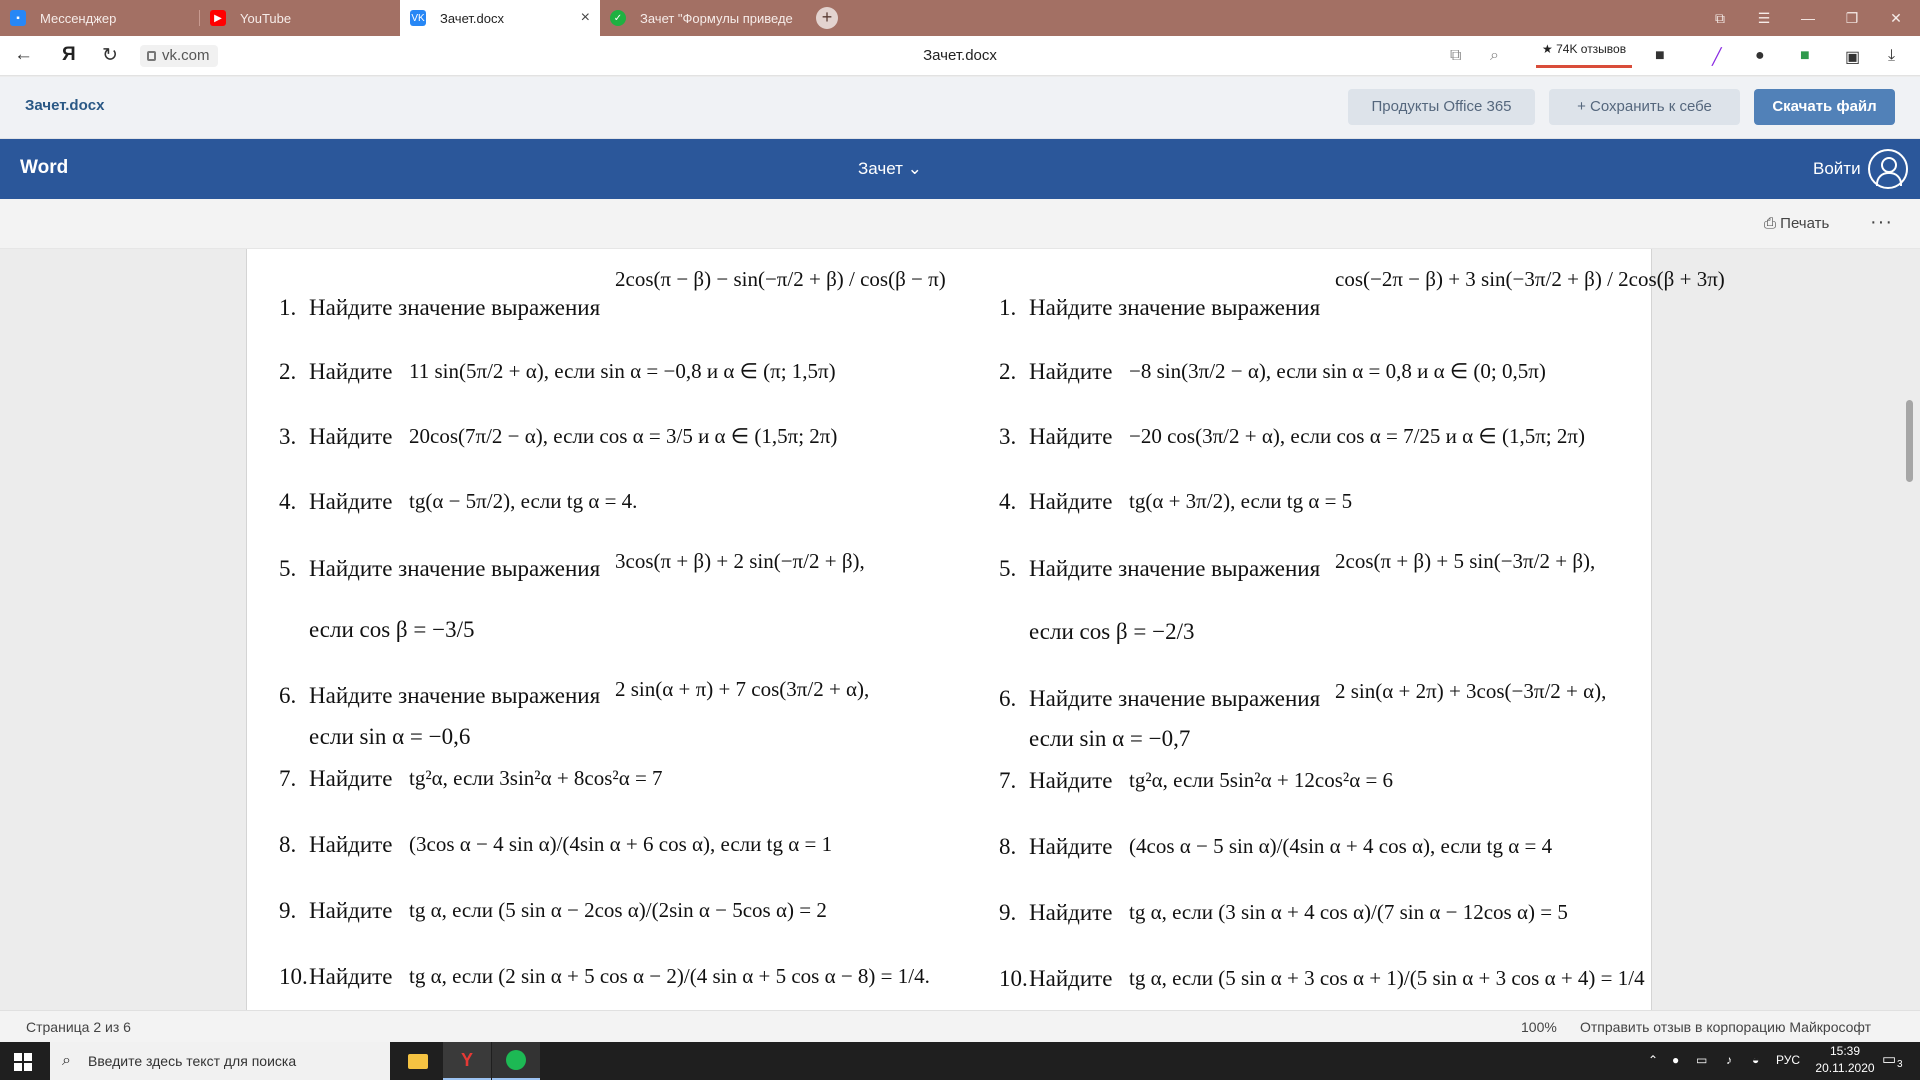  Describe the element at coordinates (418, 1061) in the screenshot. I see `file-explorer-icon` at that location.